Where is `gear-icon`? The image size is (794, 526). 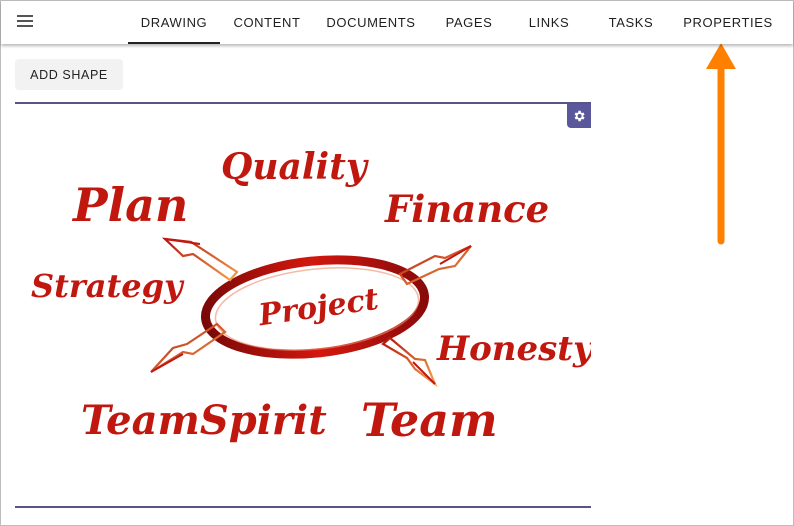 gear-icon is located at coordinates (579, 116).